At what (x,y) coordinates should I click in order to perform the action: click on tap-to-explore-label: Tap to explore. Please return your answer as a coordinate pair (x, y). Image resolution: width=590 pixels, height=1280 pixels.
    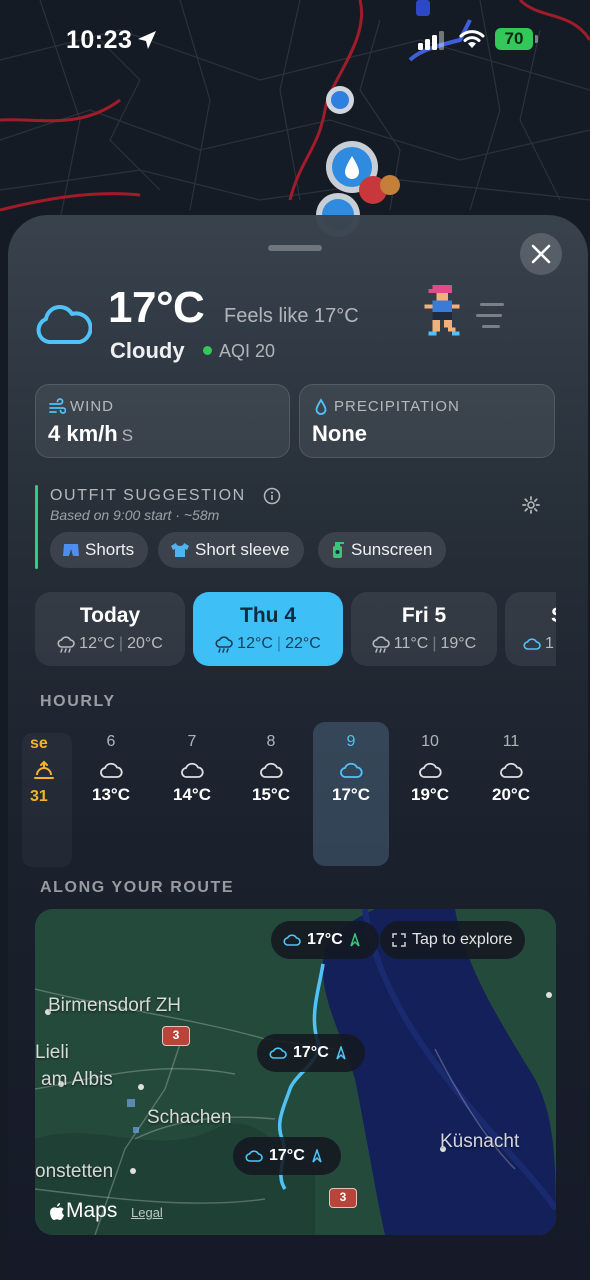
    Looking at the image, I should click on (462, 939).